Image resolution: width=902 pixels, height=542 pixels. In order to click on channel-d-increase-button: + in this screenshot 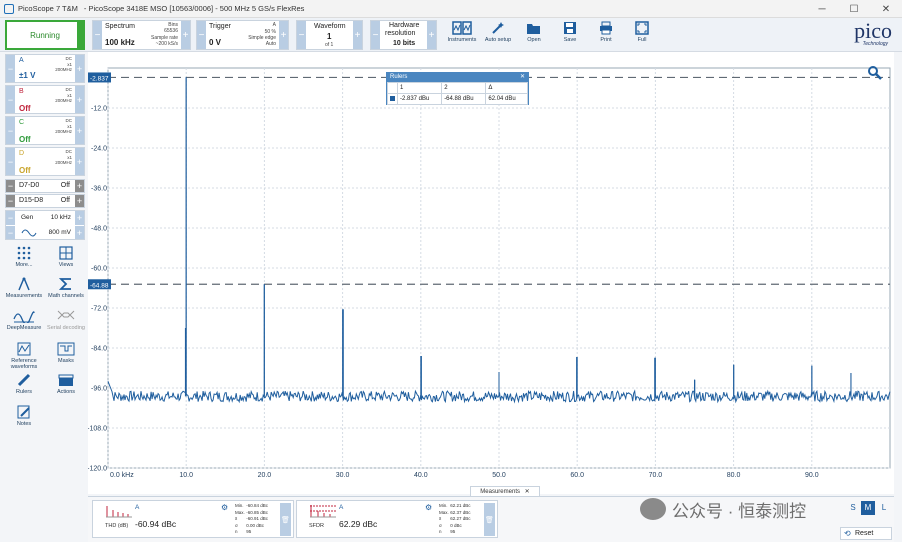, I will do `click(79, 161)`.